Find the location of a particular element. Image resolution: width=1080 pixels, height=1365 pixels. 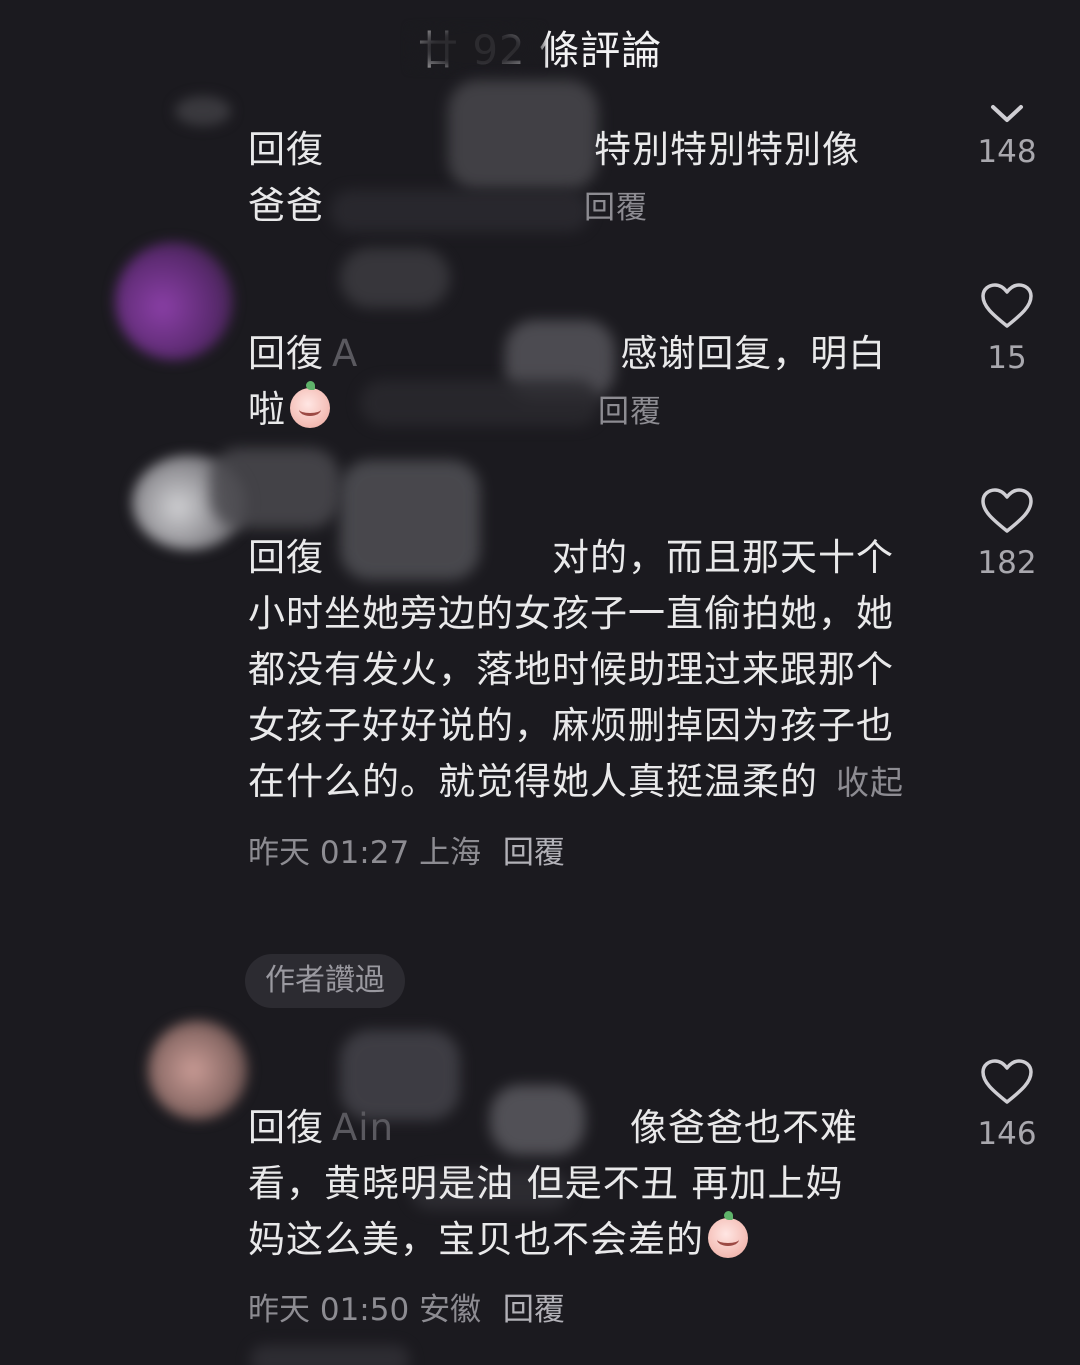

comment-text: 回復 特別特別特別像 爸爸 回覆 is located at coordinates (588, 179).